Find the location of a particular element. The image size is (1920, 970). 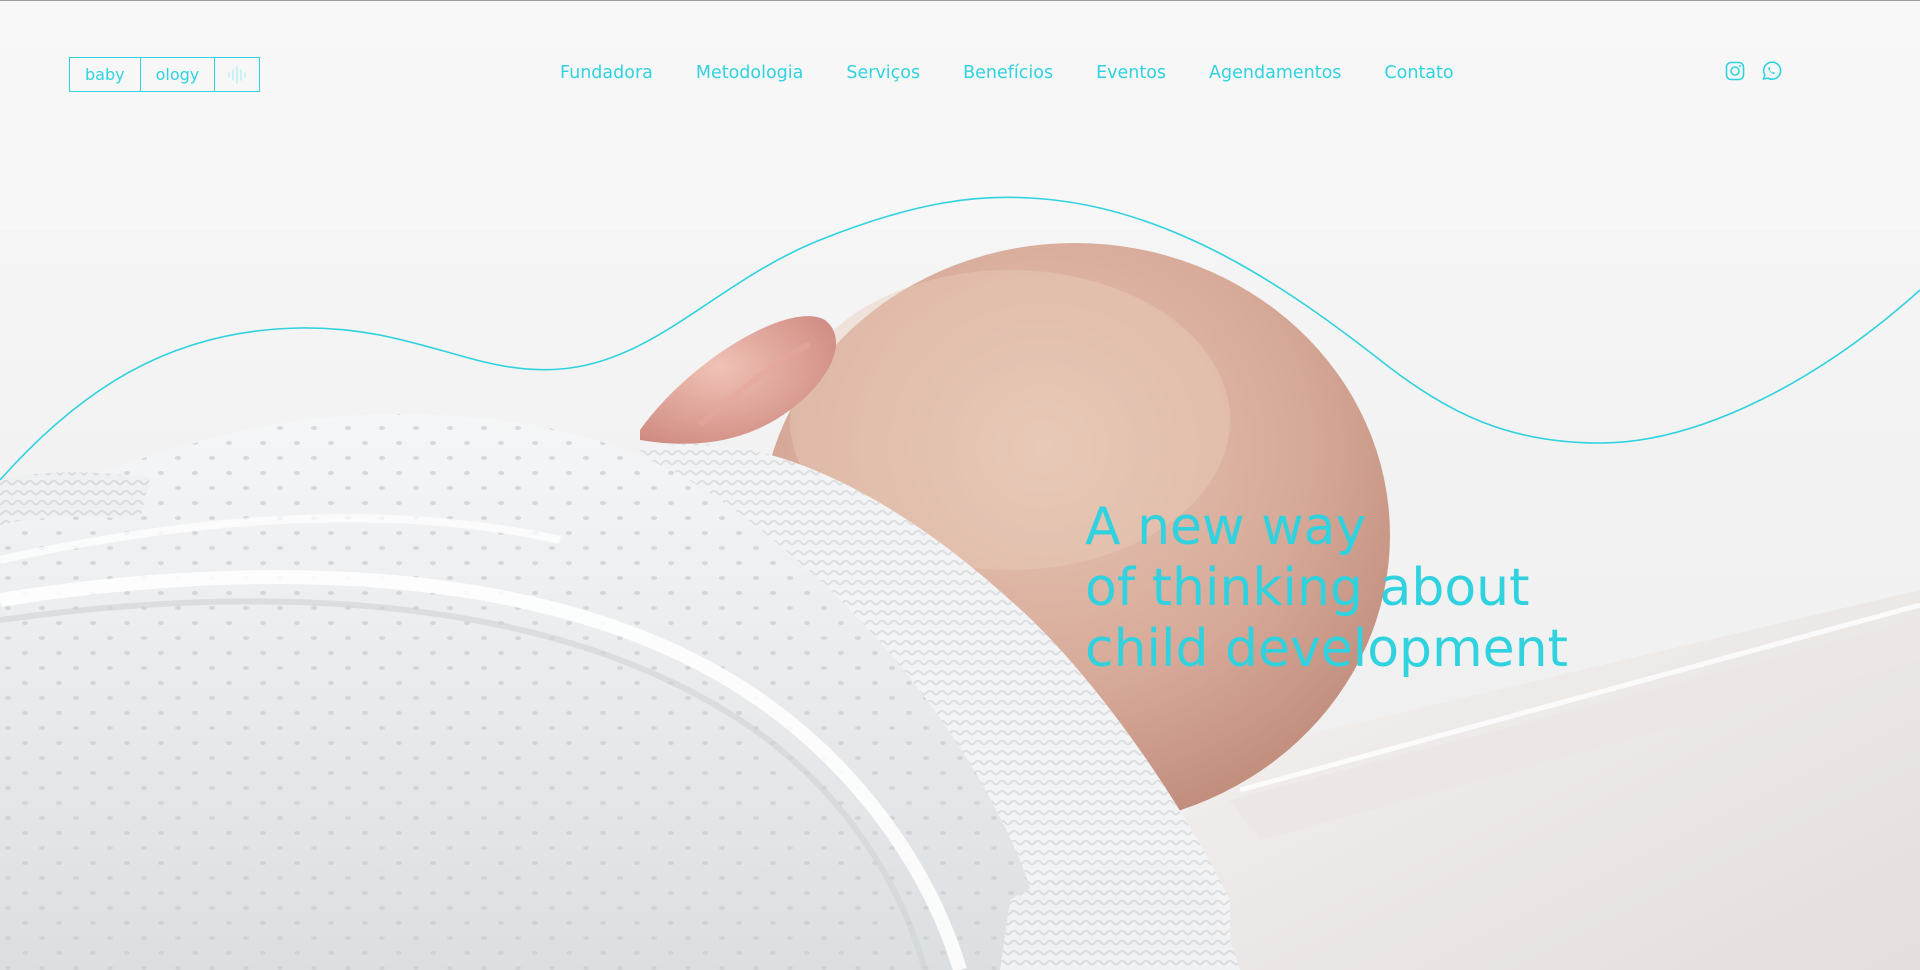

social-links is located at coordinates (1753, 71).